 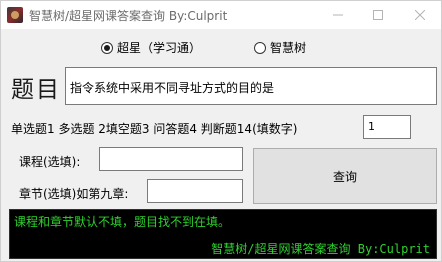 I want to click on console-hint-text: 课程和章节默认不填，题目找不到在填。, so click(x=122, y=222).